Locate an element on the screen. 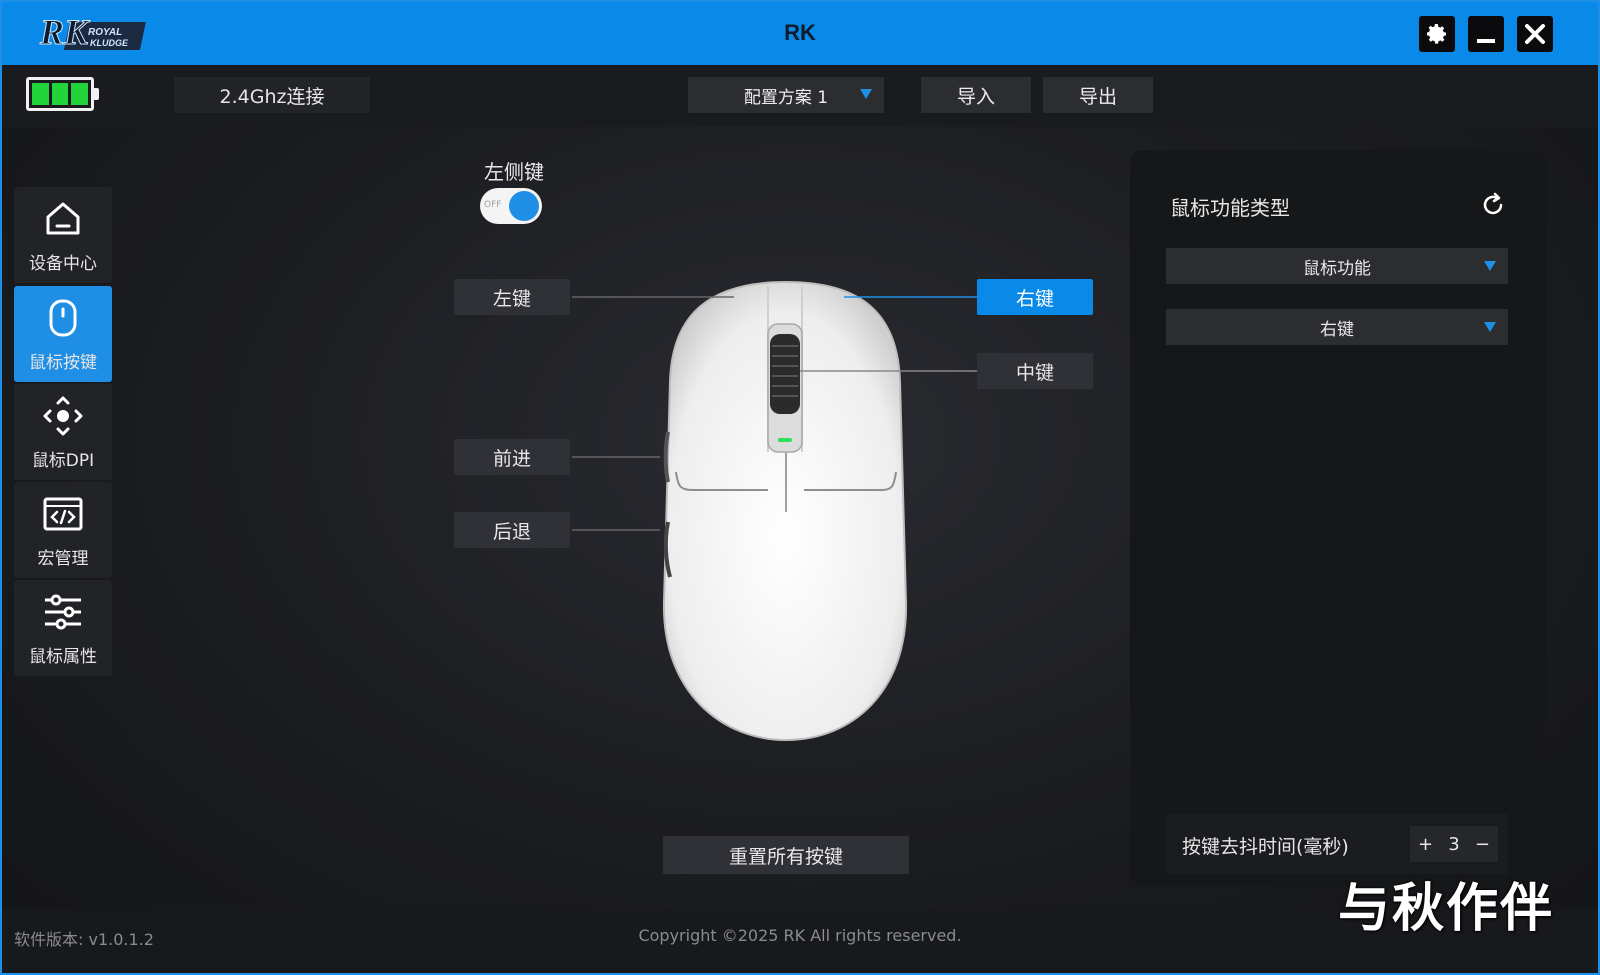 The height and width of the screenshot is (975, 1600). side-key-toggle: OFF is located at coordinates (511, 206).